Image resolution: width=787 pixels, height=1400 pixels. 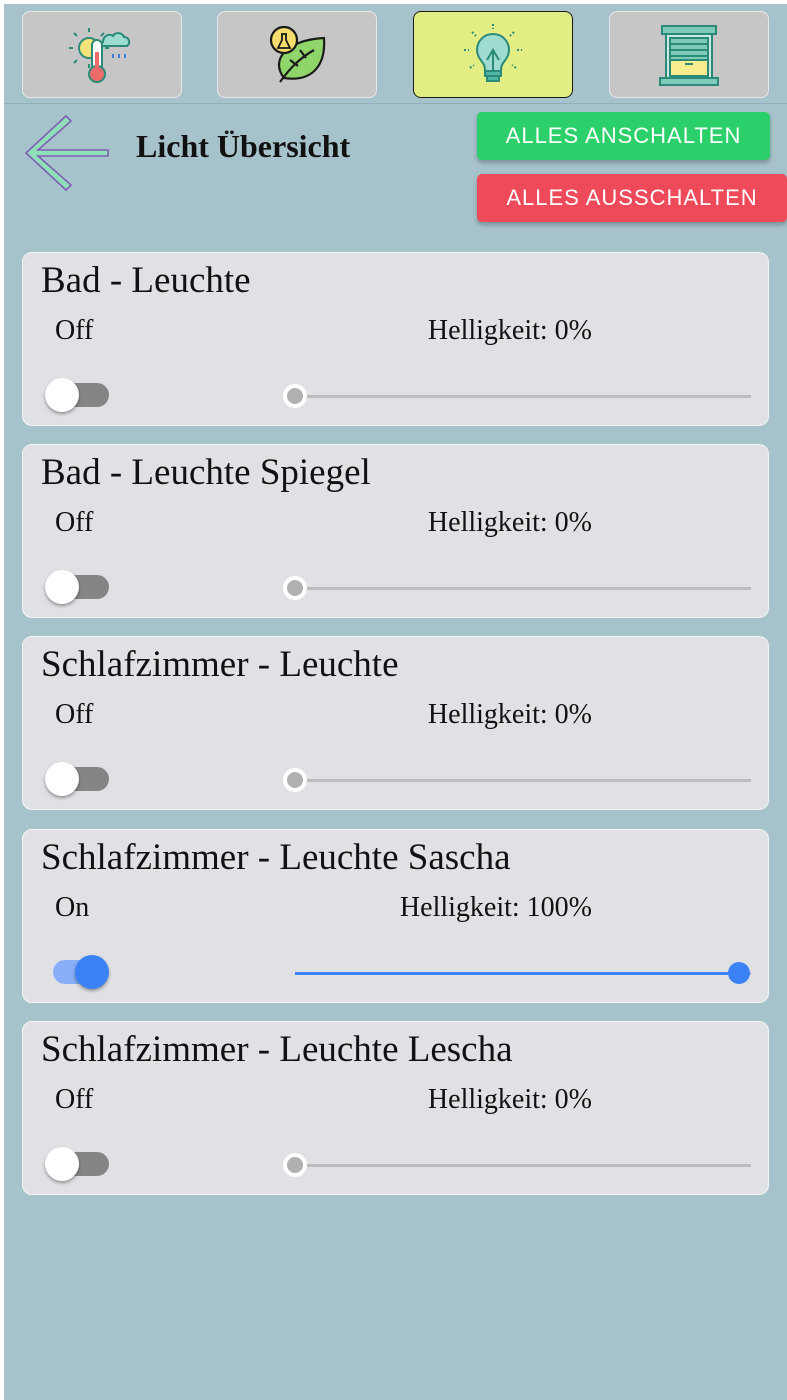 I want to click on top-navigation, so click(x=395, y=54).